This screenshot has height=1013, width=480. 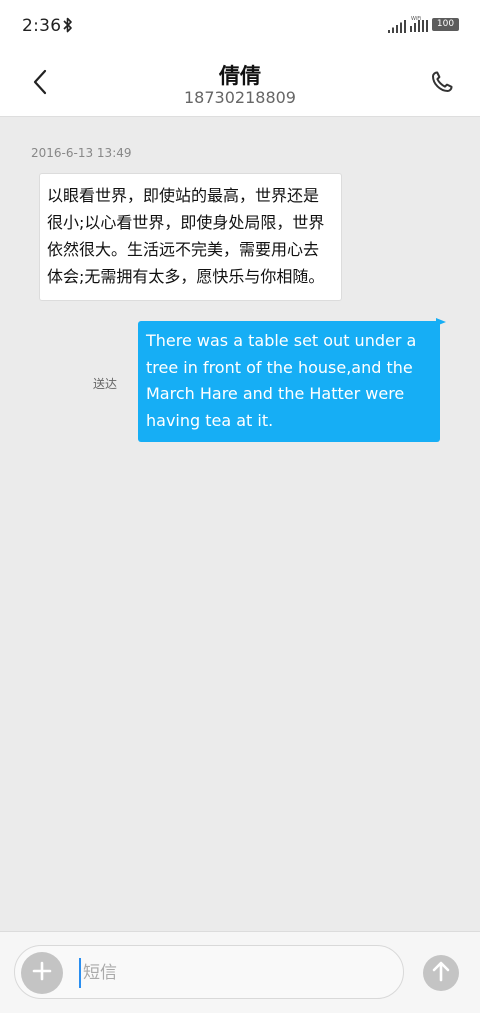 I want to click on status-time: 2:36, so click(x=42, y=26).